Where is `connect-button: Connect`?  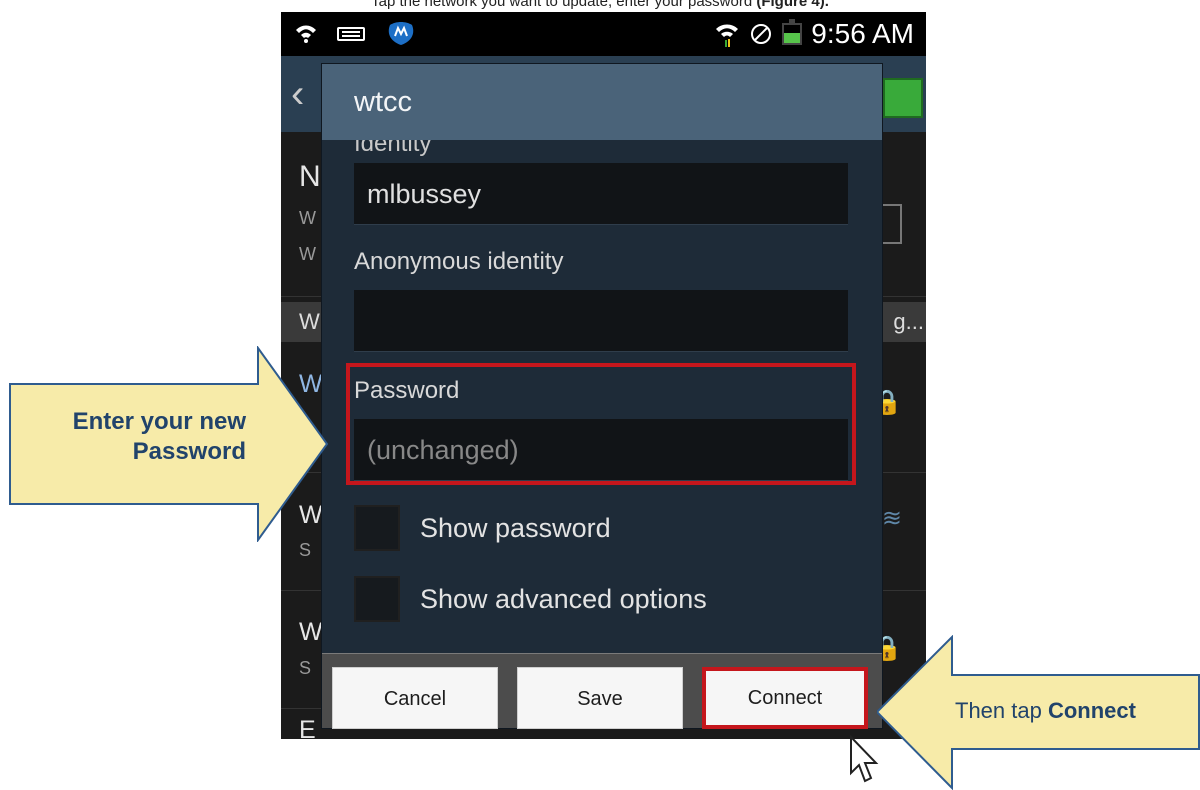 connect-button: Connect is located at coordinates (785, 698).